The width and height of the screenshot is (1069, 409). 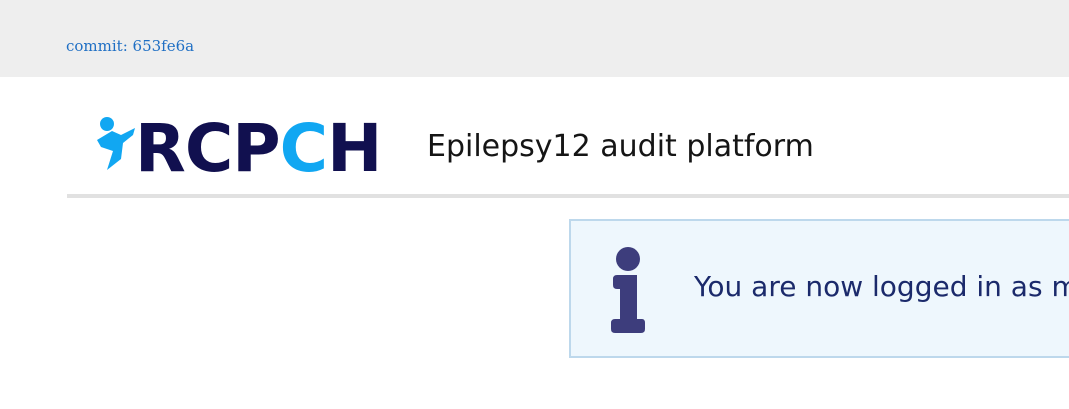 What do you see at coordinates (620, 146) in the screenshot?
I see `app-title: Epilepsy12 audit platform` at bounding box center [620, 146].